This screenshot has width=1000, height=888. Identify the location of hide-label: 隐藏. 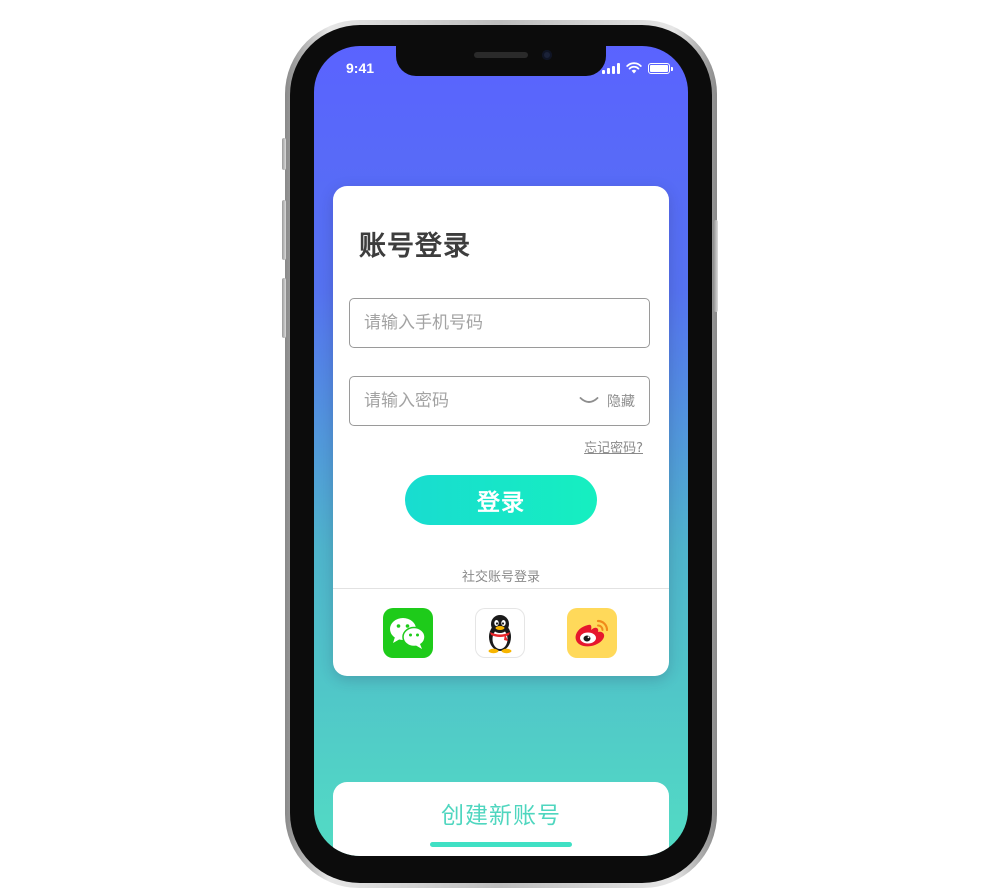
(621, 402).